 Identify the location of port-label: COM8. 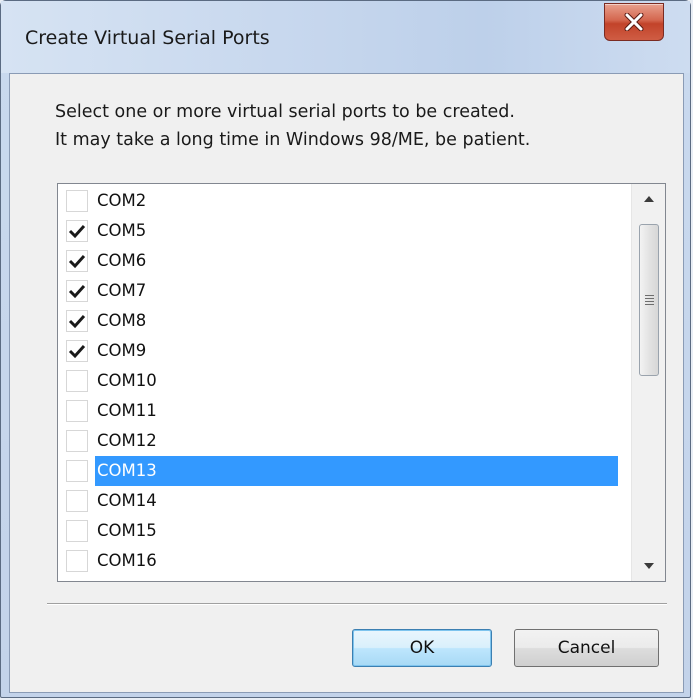
(122, 320).